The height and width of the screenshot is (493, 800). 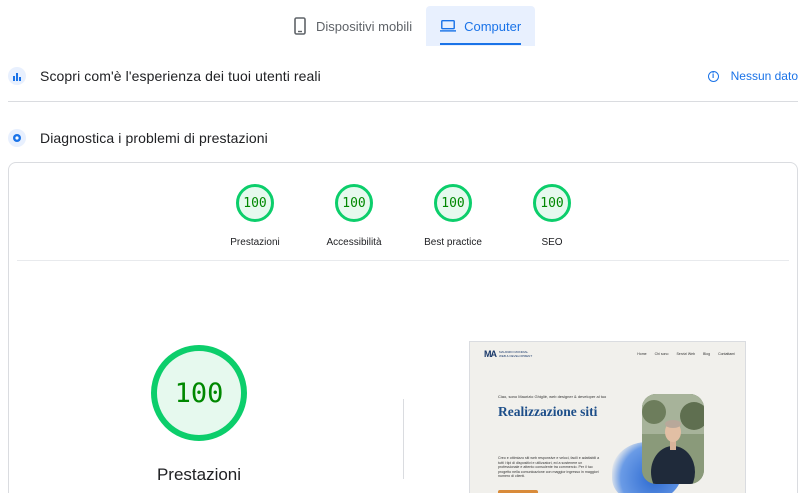 What do you see at coordinates (642, 354) in the screenshot?
I see `preview-menu-item: Home` at bounding box center [642, 354].